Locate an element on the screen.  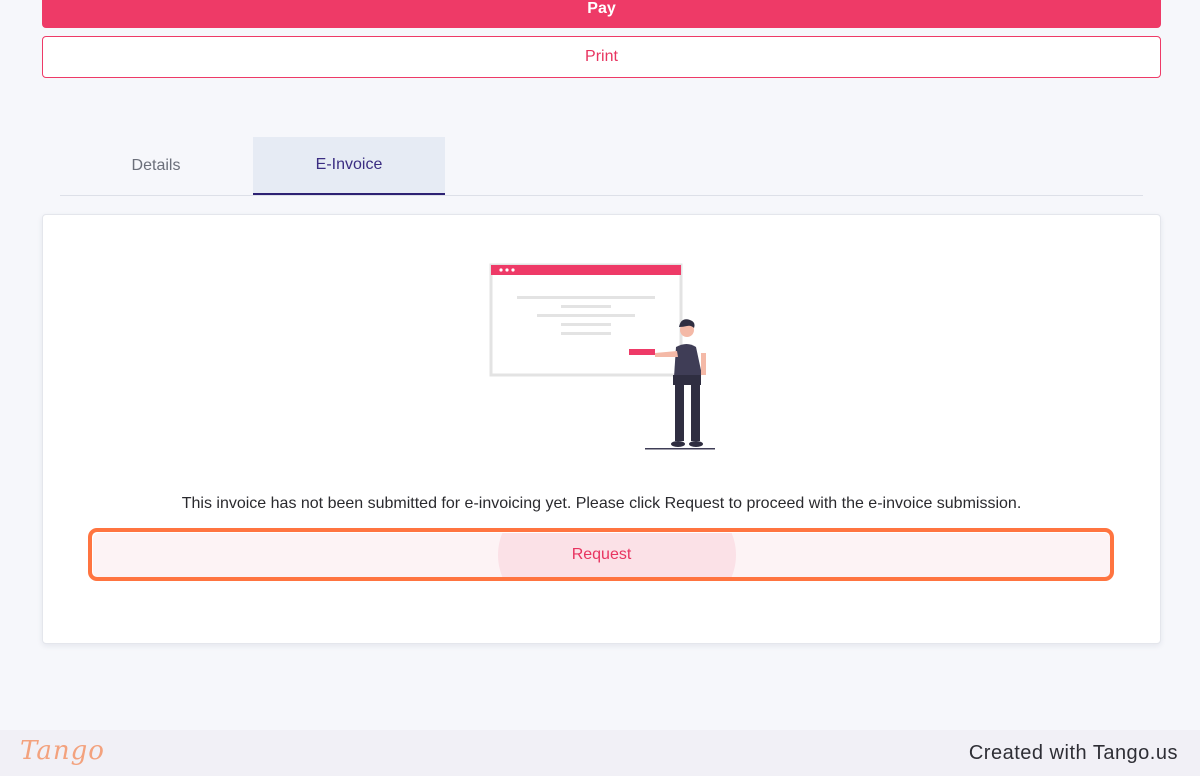
footer-caption: Created with Tango.us is located at coordinates (1073, 753).